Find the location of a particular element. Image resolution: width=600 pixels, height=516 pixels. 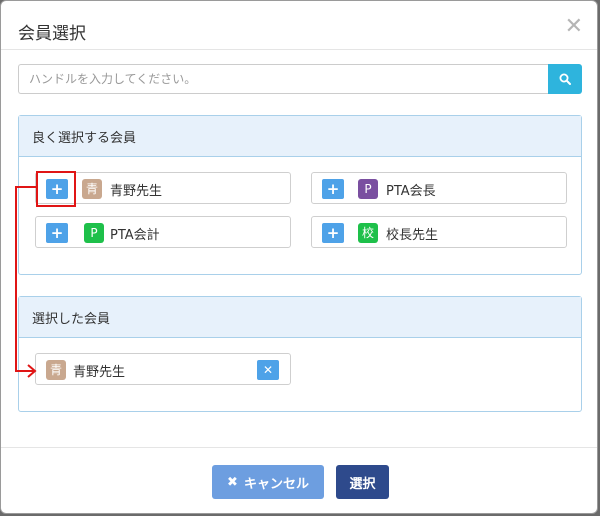

member-name: 校長先生 is located at coordinates (412, 235).